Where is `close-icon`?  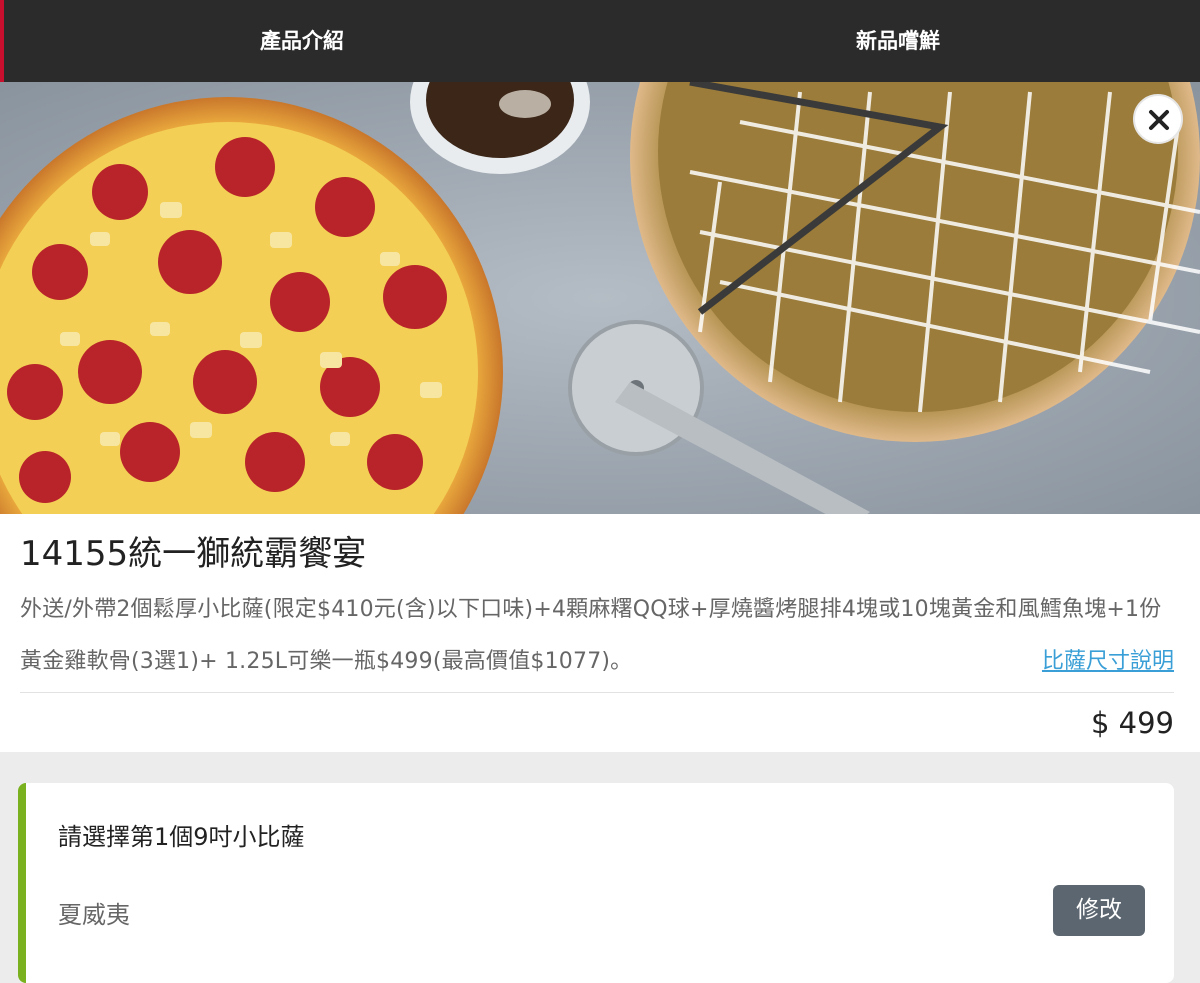 close-icon is located at coordinates (1159, 120).